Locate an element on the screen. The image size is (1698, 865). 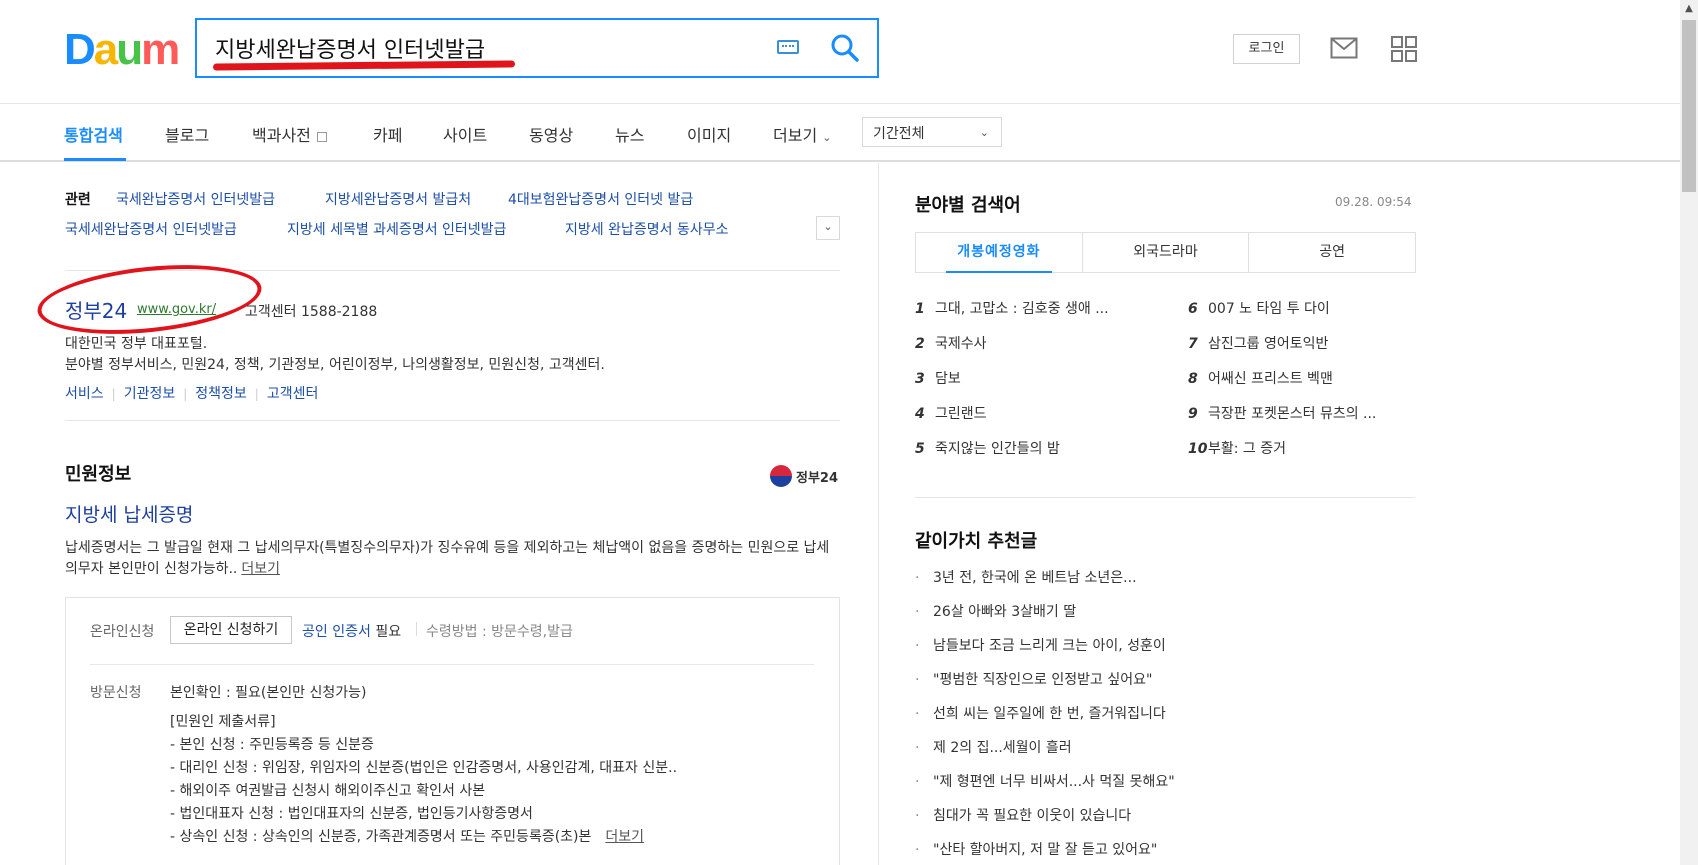
apps-grid-icon is located at coordinates (1404, 49).